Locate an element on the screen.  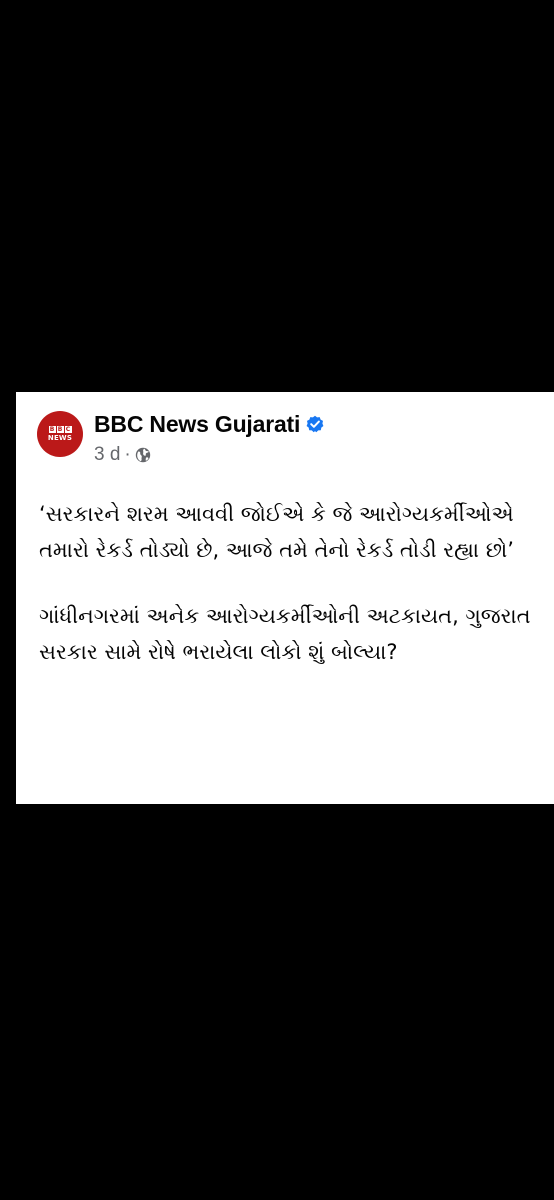
avatar: B B C NEWS is located at coordinates (60, 434).